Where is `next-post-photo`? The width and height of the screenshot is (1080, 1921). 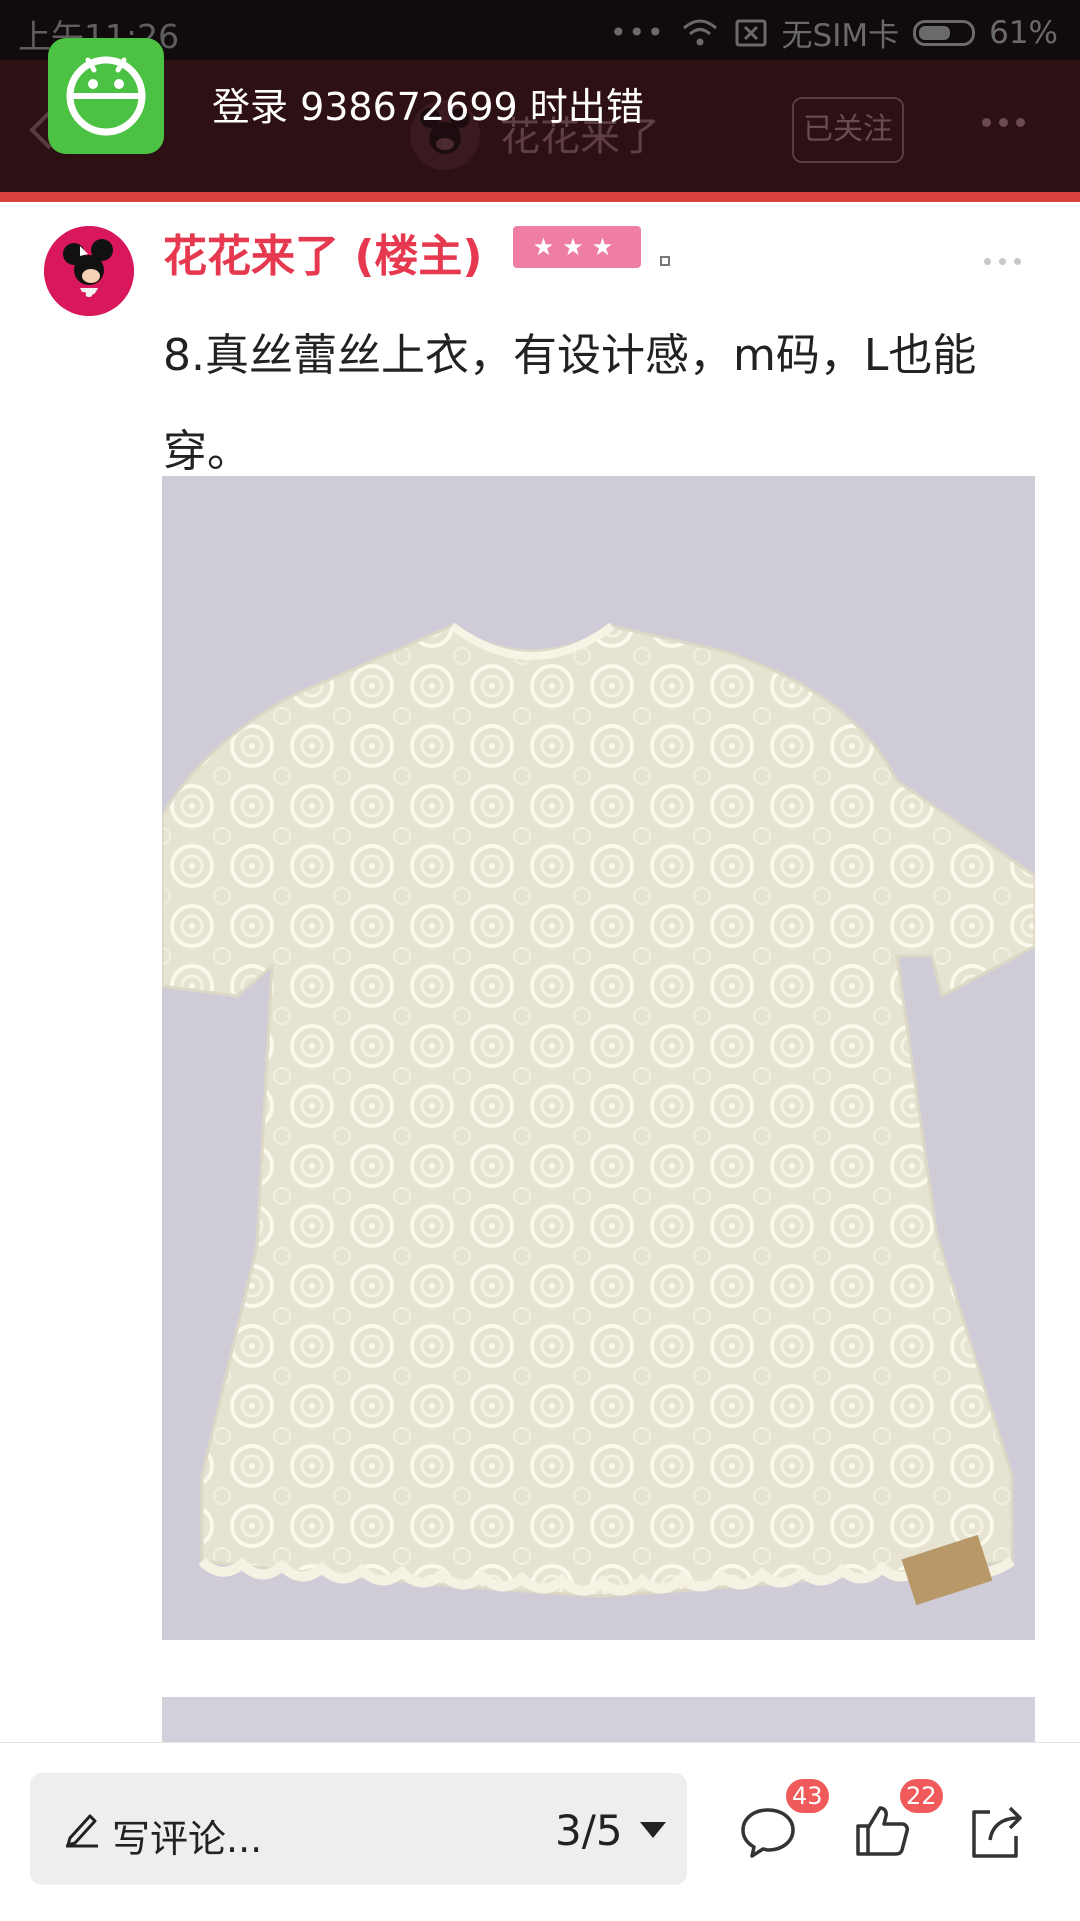 next-post-photo is located at coordinates (598, 1722).